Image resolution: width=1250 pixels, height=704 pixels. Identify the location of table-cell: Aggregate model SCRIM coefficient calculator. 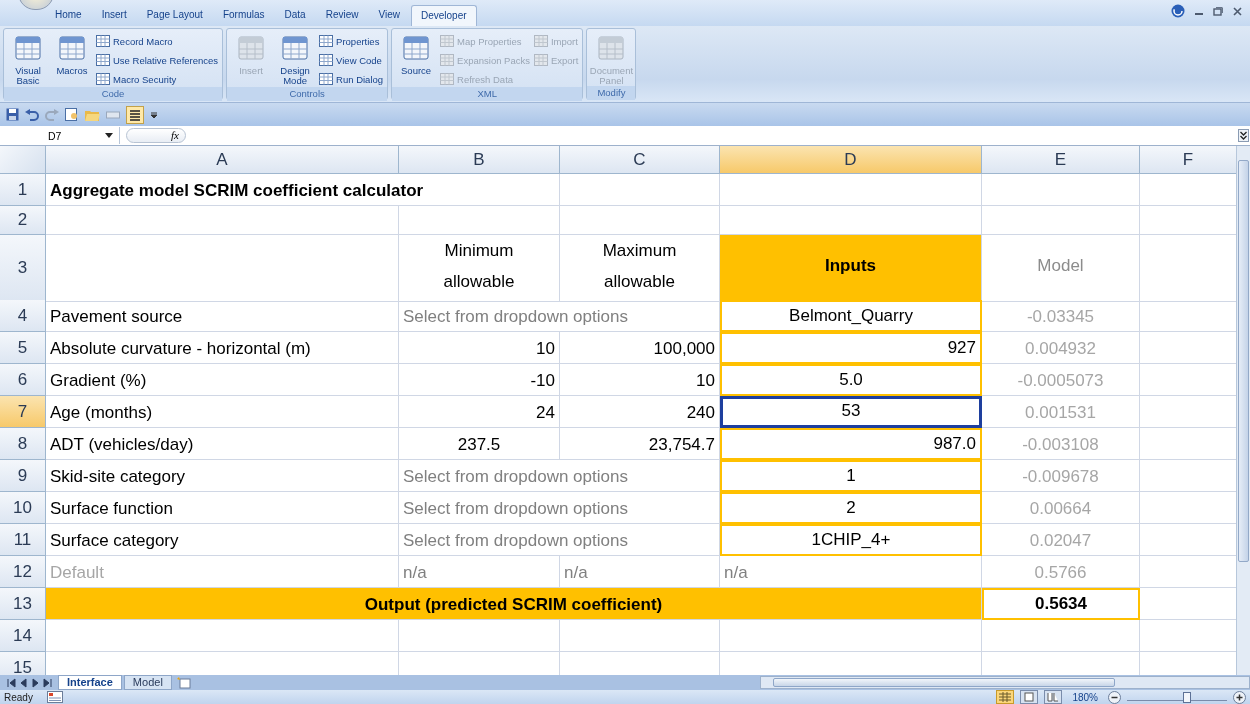
(303, 190).